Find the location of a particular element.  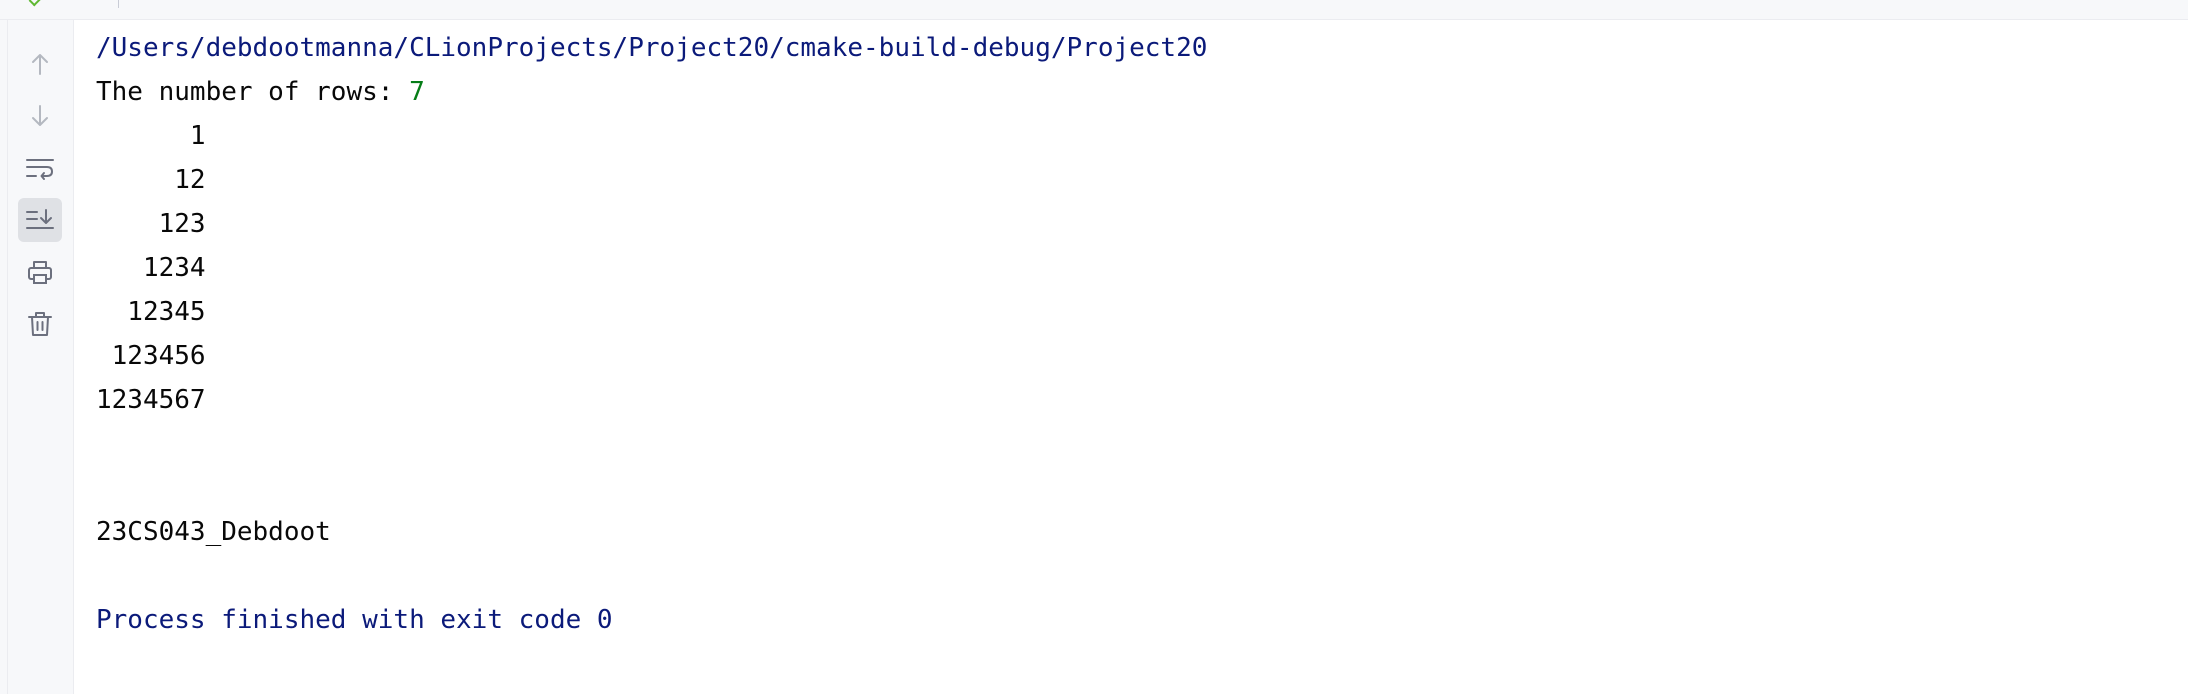

arrow-down-icon is located at coordinates (40, 115).